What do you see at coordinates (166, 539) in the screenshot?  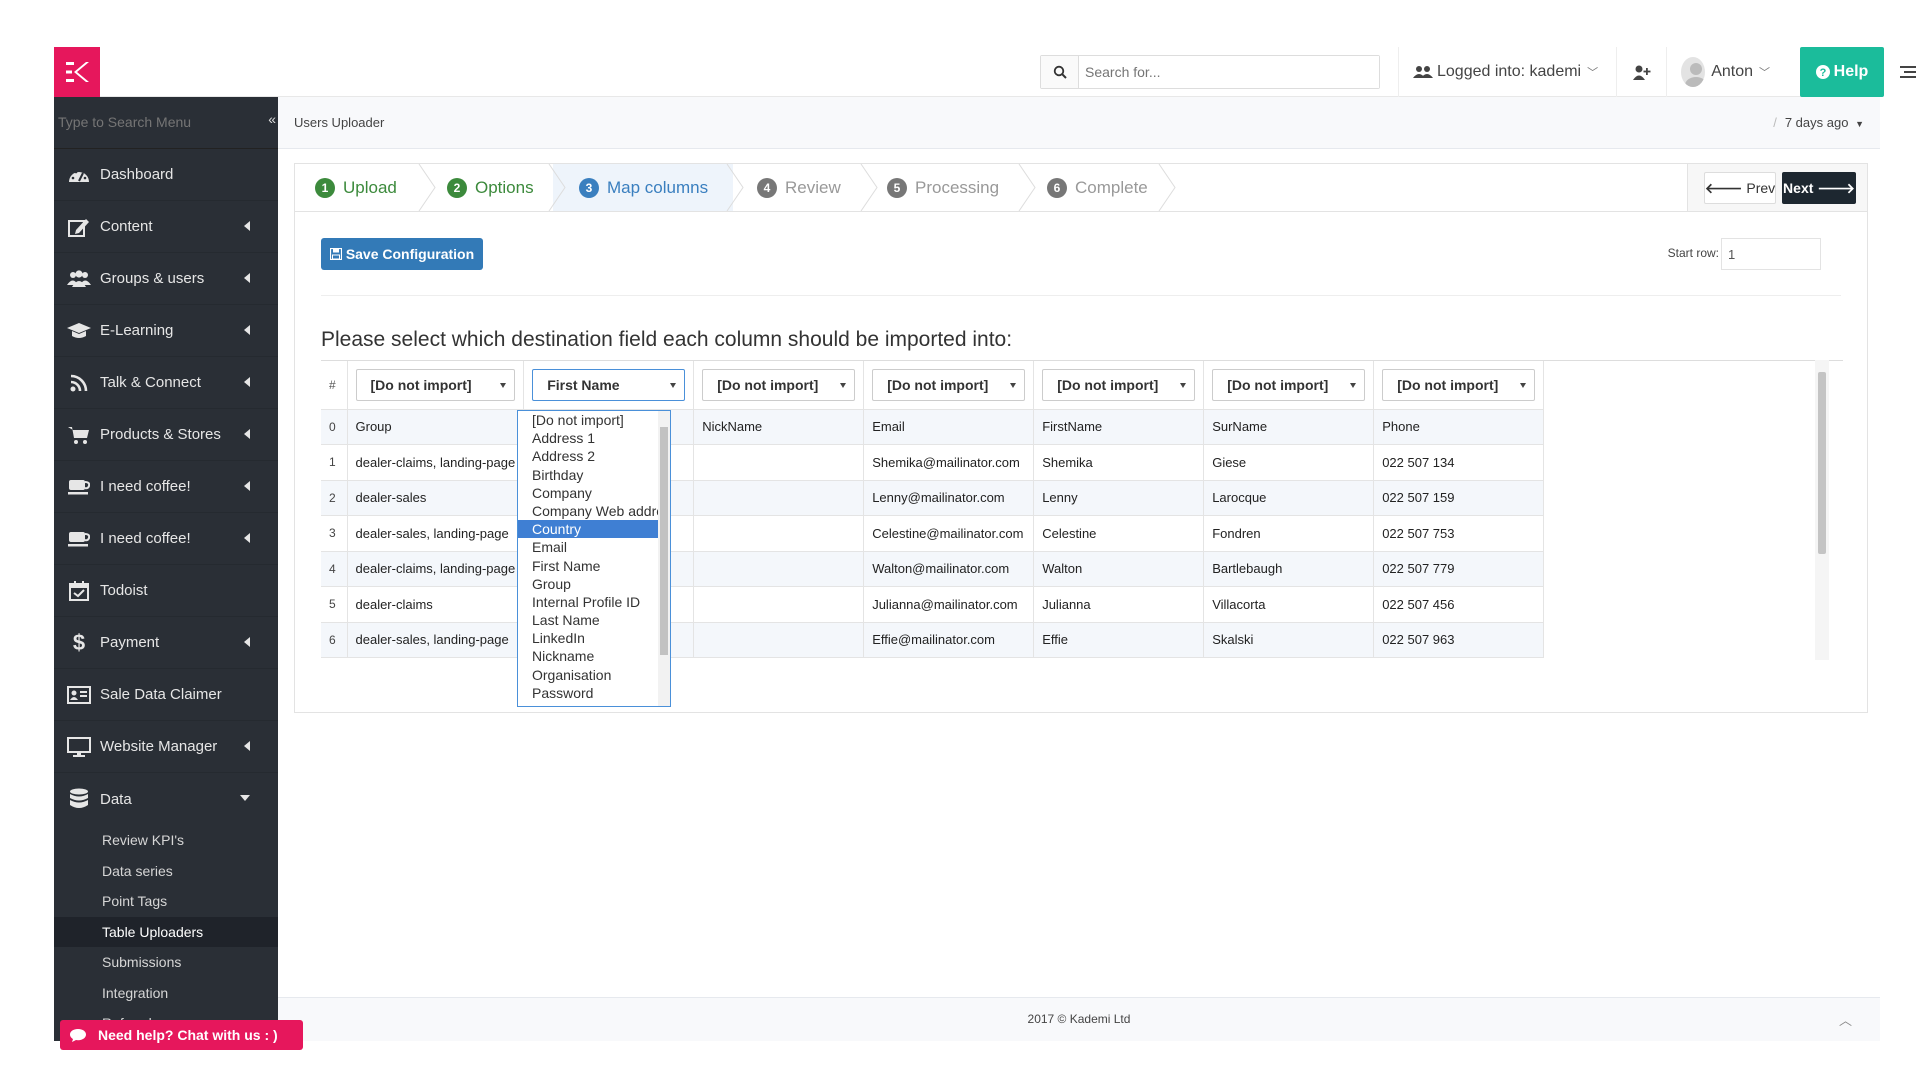 I see `sidebar-item-coffee-2: I need coffee!` at bounding box center [166, 539].